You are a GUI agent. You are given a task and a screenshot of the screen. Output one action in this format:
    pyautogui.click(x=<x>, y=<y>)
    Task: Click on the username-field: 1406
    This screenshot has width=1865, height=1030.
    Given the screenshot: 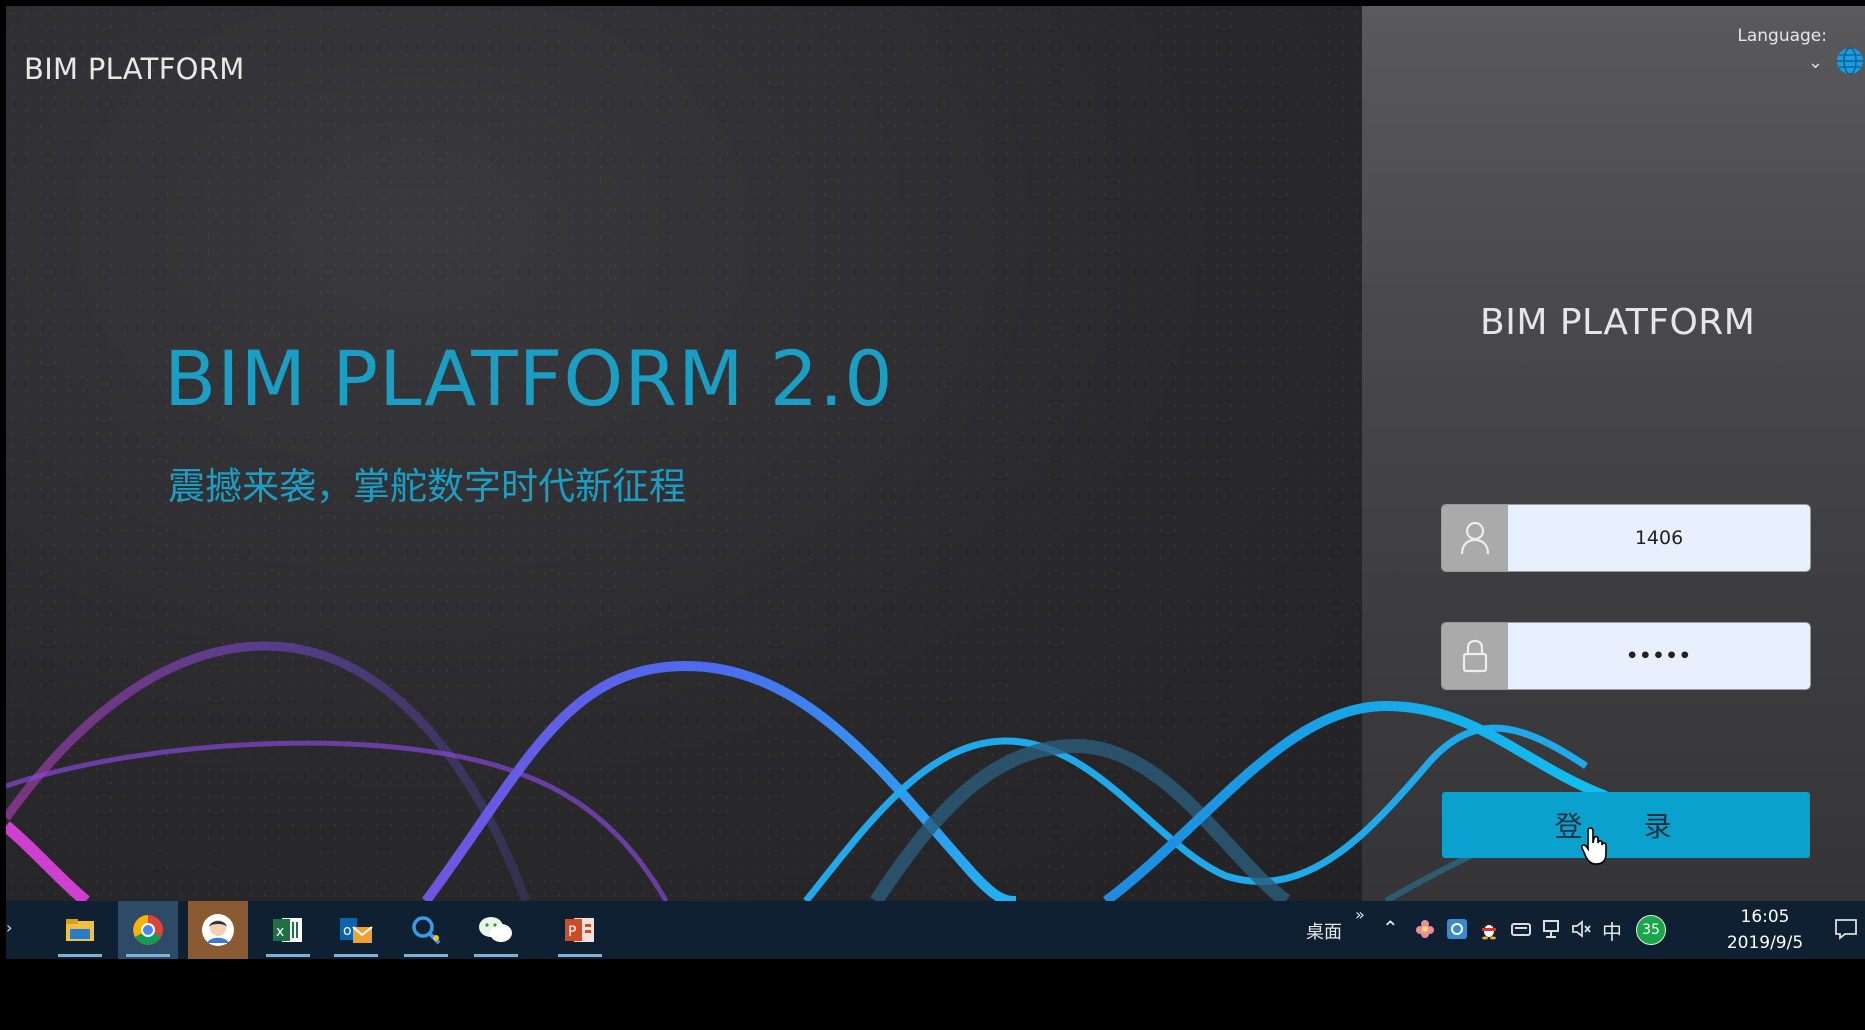 What is the action you would take?
    pyautogui.click(x=1626, y=538)
    